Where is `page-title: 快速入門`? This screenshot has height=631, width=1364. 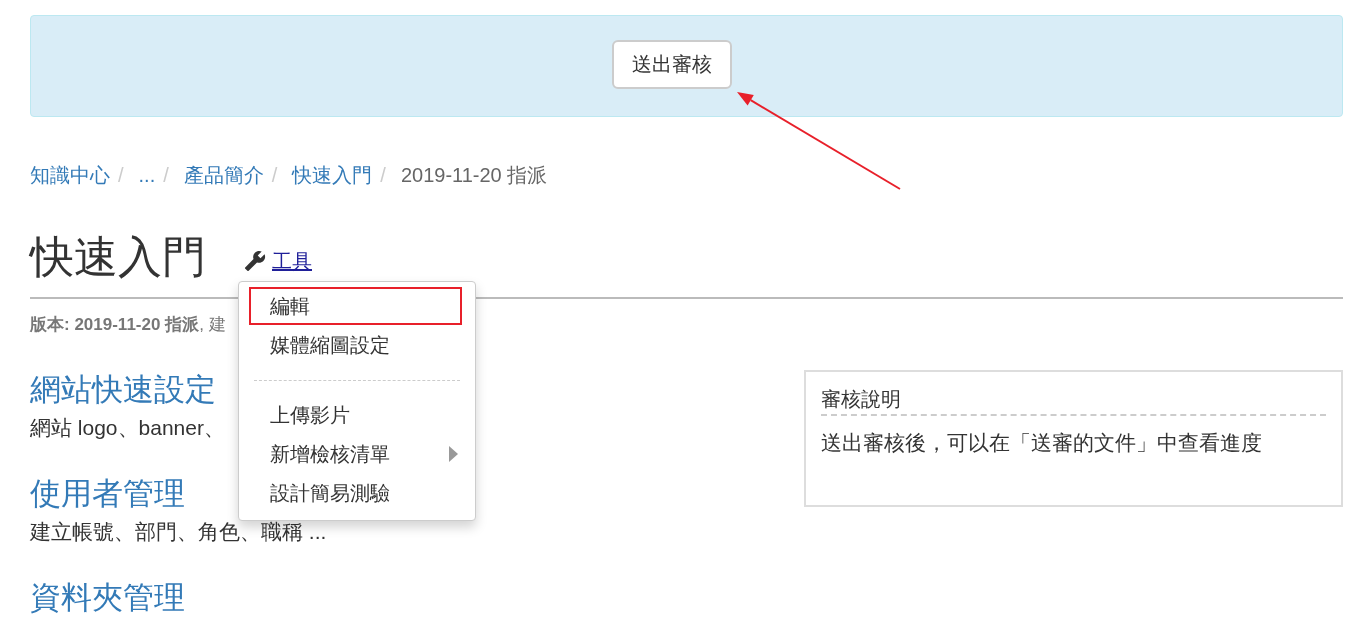 page-title: 快速入門 is located at coordinates (118, 257).